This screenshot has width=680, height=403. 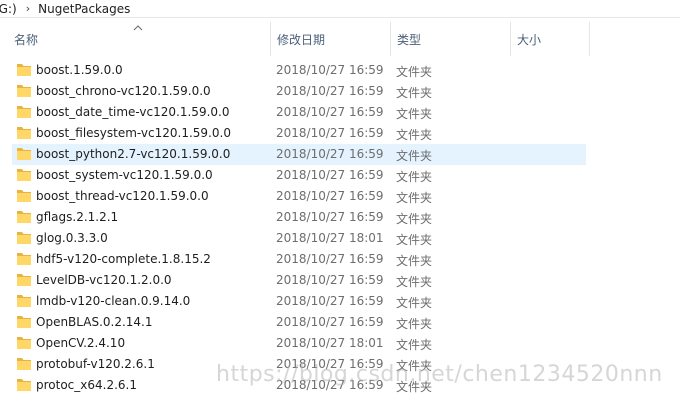 What do you see at coordinates (138, 28) in the screenshot?
I see `sort-ascending-icon` at bounding box center [138, 28].